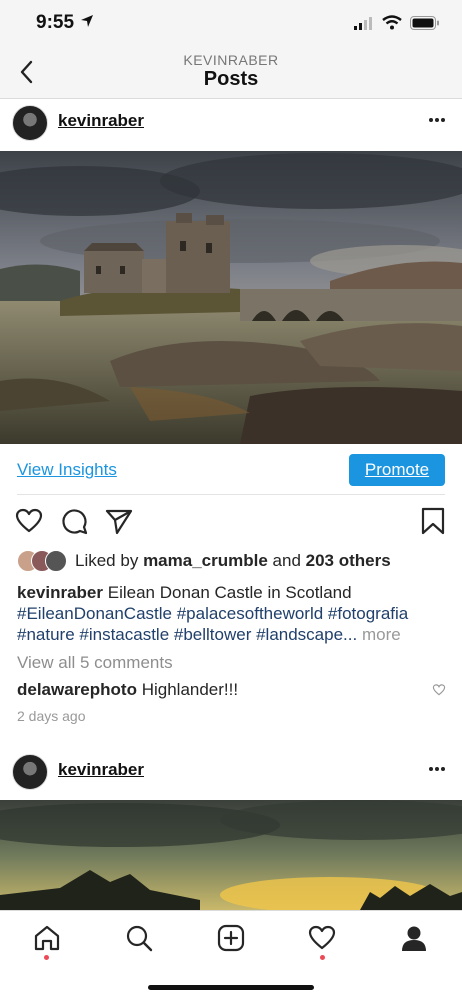 The height and width of the screenshot is (1001, 462). I want to click on liker-username: mama_crumble, so click(205, 561).